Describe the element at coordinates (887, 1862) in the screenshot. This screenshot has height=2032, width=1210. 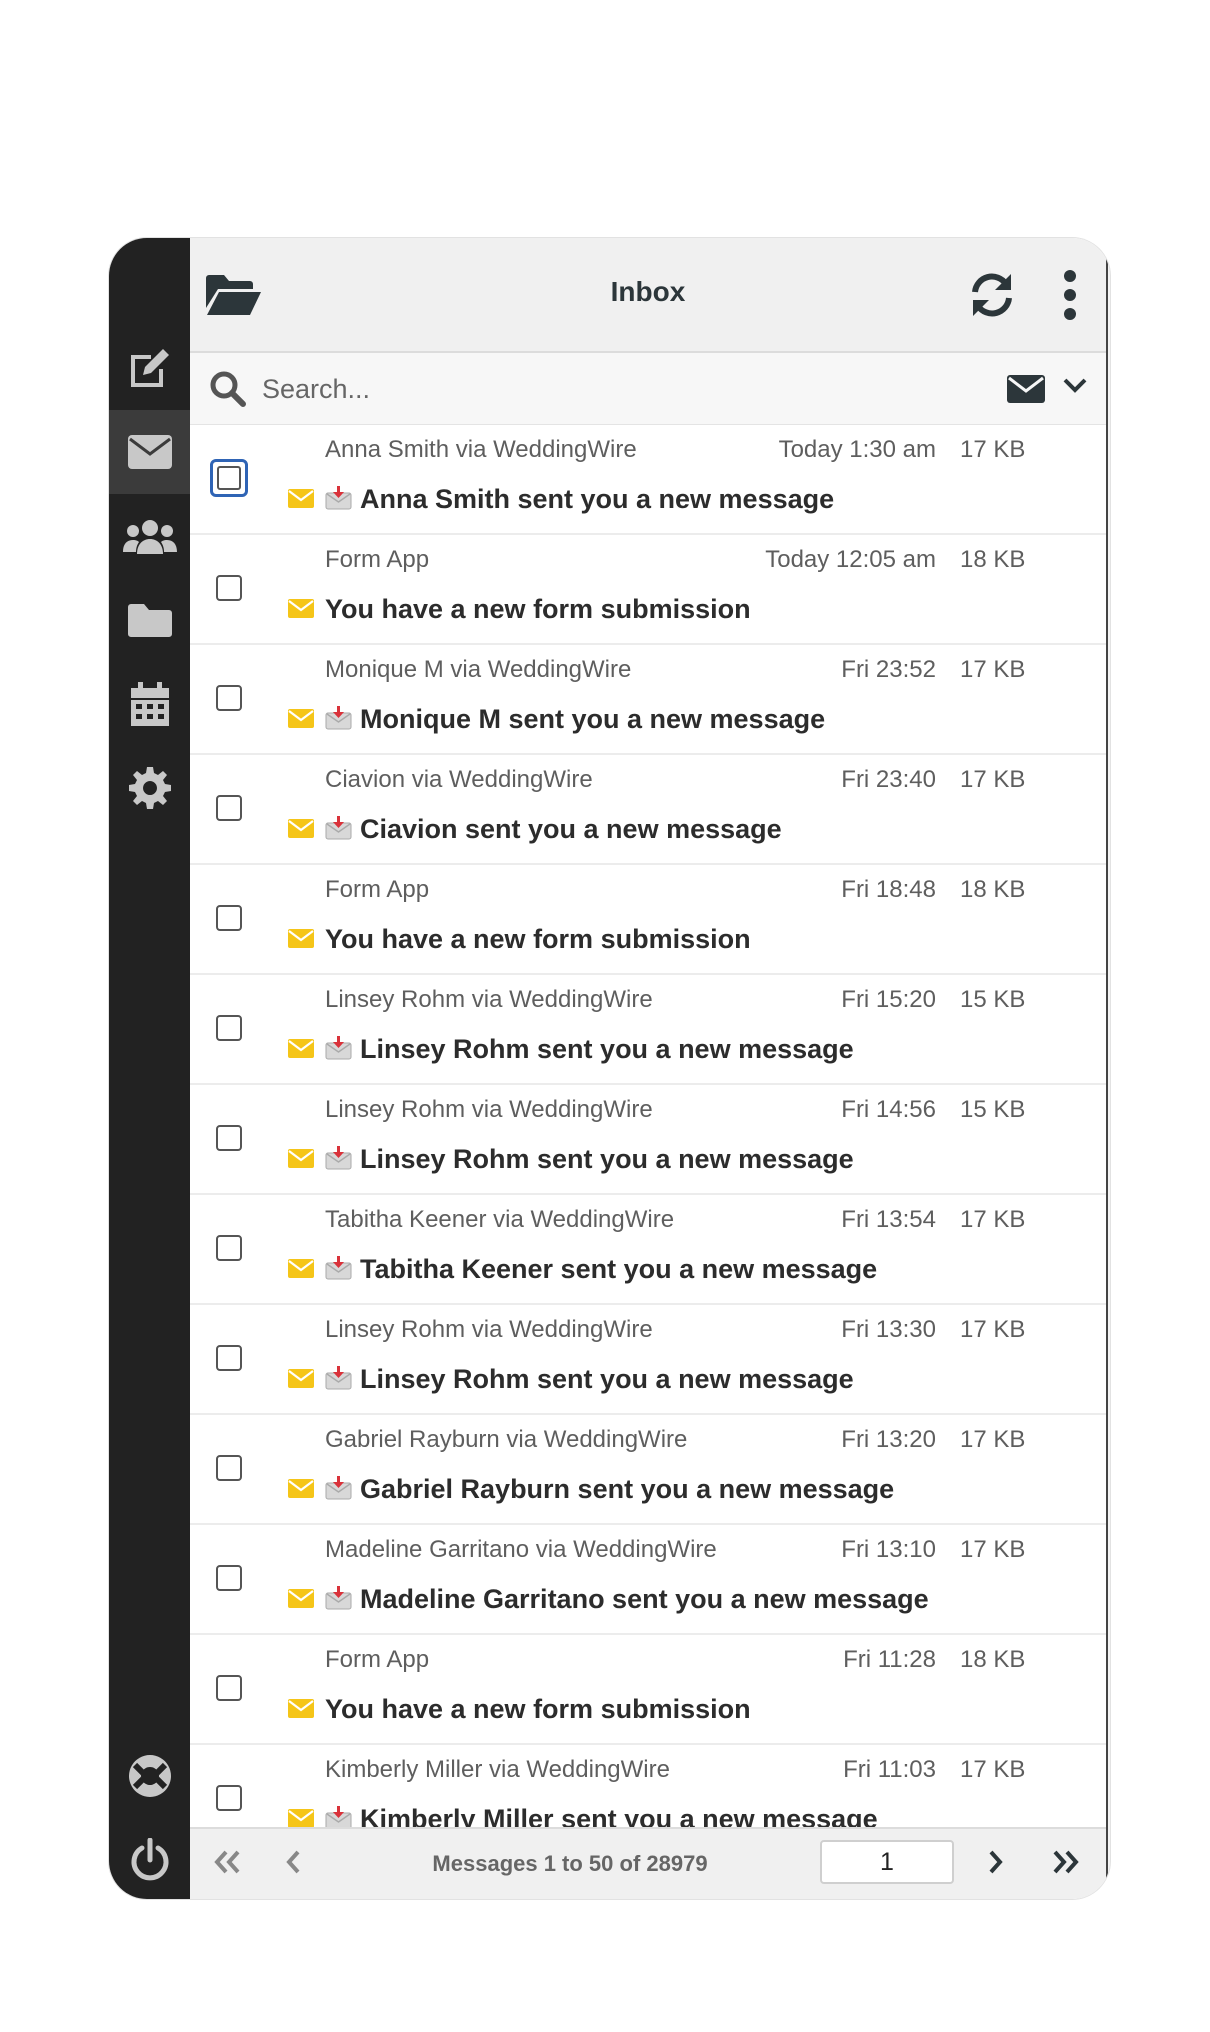
I see `page-number-input` at that location.